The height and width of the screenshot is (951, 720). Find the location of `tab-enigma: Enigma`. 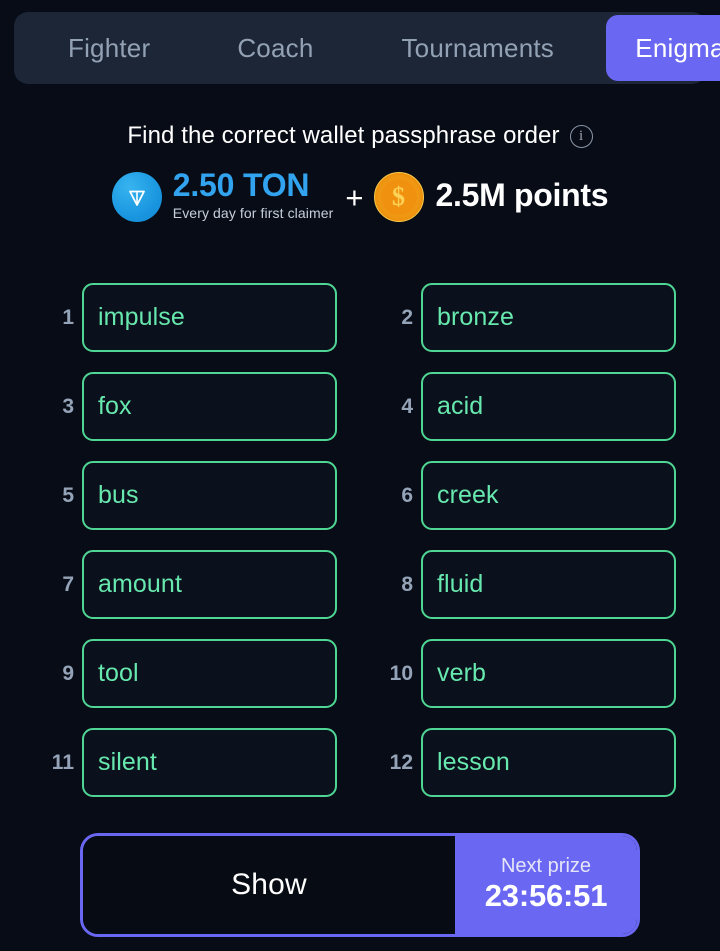

tab-enigma: Enigma is located at coordinates (662, 48).